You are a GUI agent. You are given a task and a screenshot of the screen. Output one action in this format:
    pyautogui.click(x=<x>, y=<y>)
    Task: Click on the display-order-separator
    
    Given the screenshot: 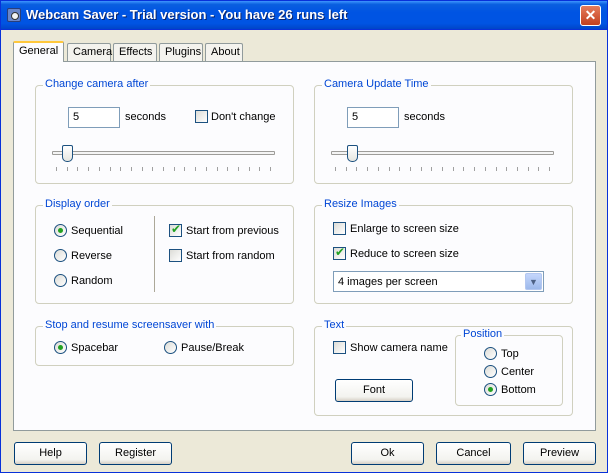 What is the action you would take?
    pyautogui.click(x=154, y=254)
    